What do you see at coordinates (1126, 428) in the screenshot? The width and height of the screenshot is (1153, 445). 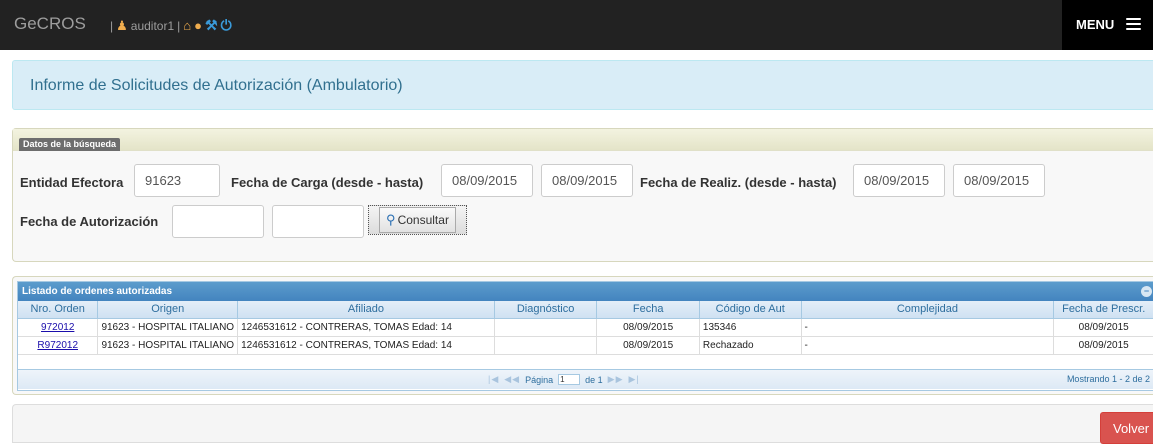 I see `volver-button: Volver` at bounding box center [1126, 428].